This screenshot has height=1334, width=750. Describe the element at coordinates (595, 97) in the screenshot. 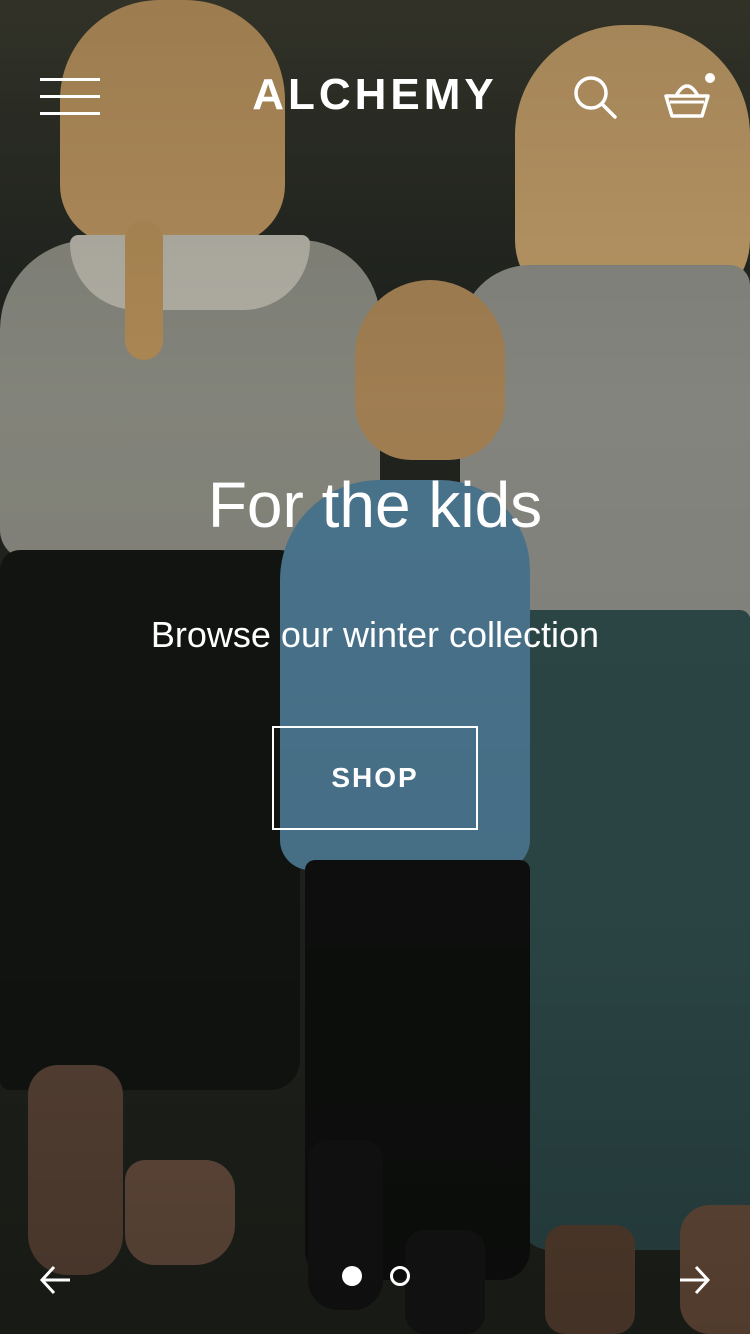

I see `search-icon` at that location.